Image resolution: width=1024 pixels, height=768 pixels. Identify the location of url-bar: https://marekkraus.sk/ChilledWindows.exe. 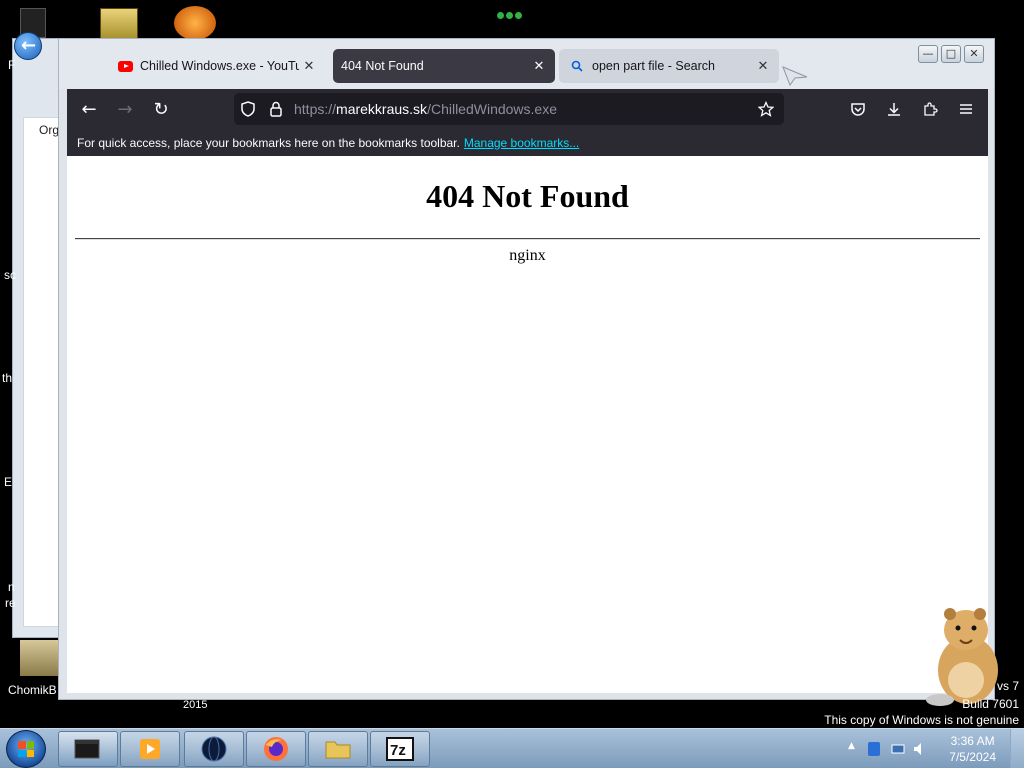
(509, 109).